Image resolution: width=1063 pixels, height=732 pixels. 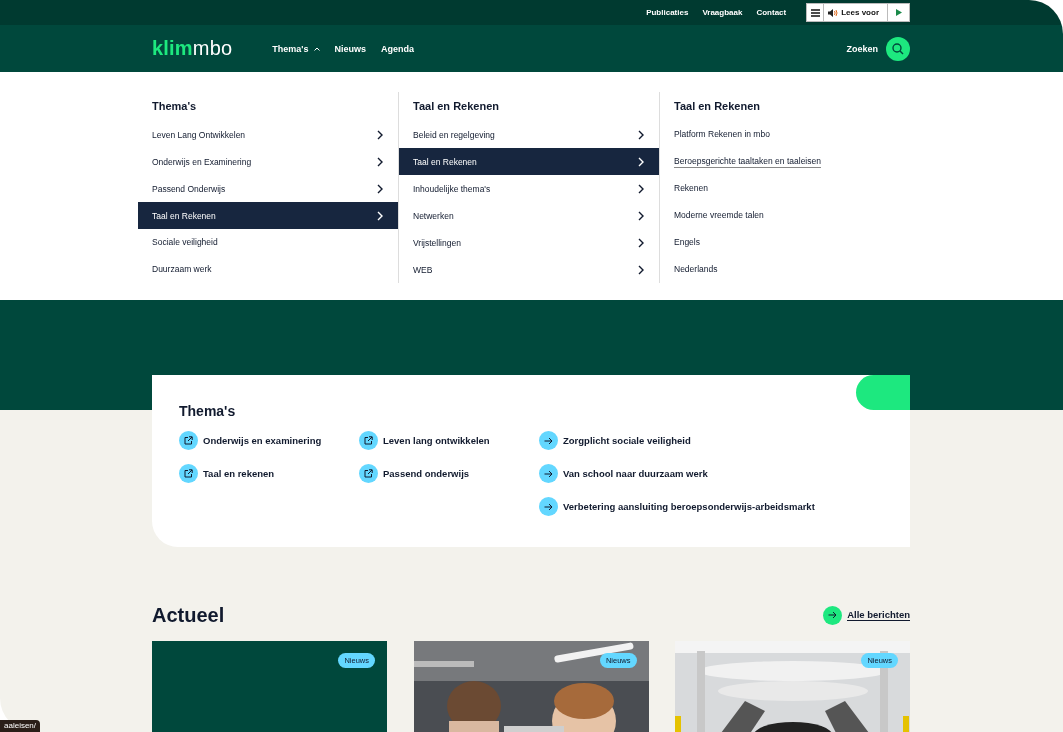 I want to click on section-title: Thema's, so click(x=208, y=411).